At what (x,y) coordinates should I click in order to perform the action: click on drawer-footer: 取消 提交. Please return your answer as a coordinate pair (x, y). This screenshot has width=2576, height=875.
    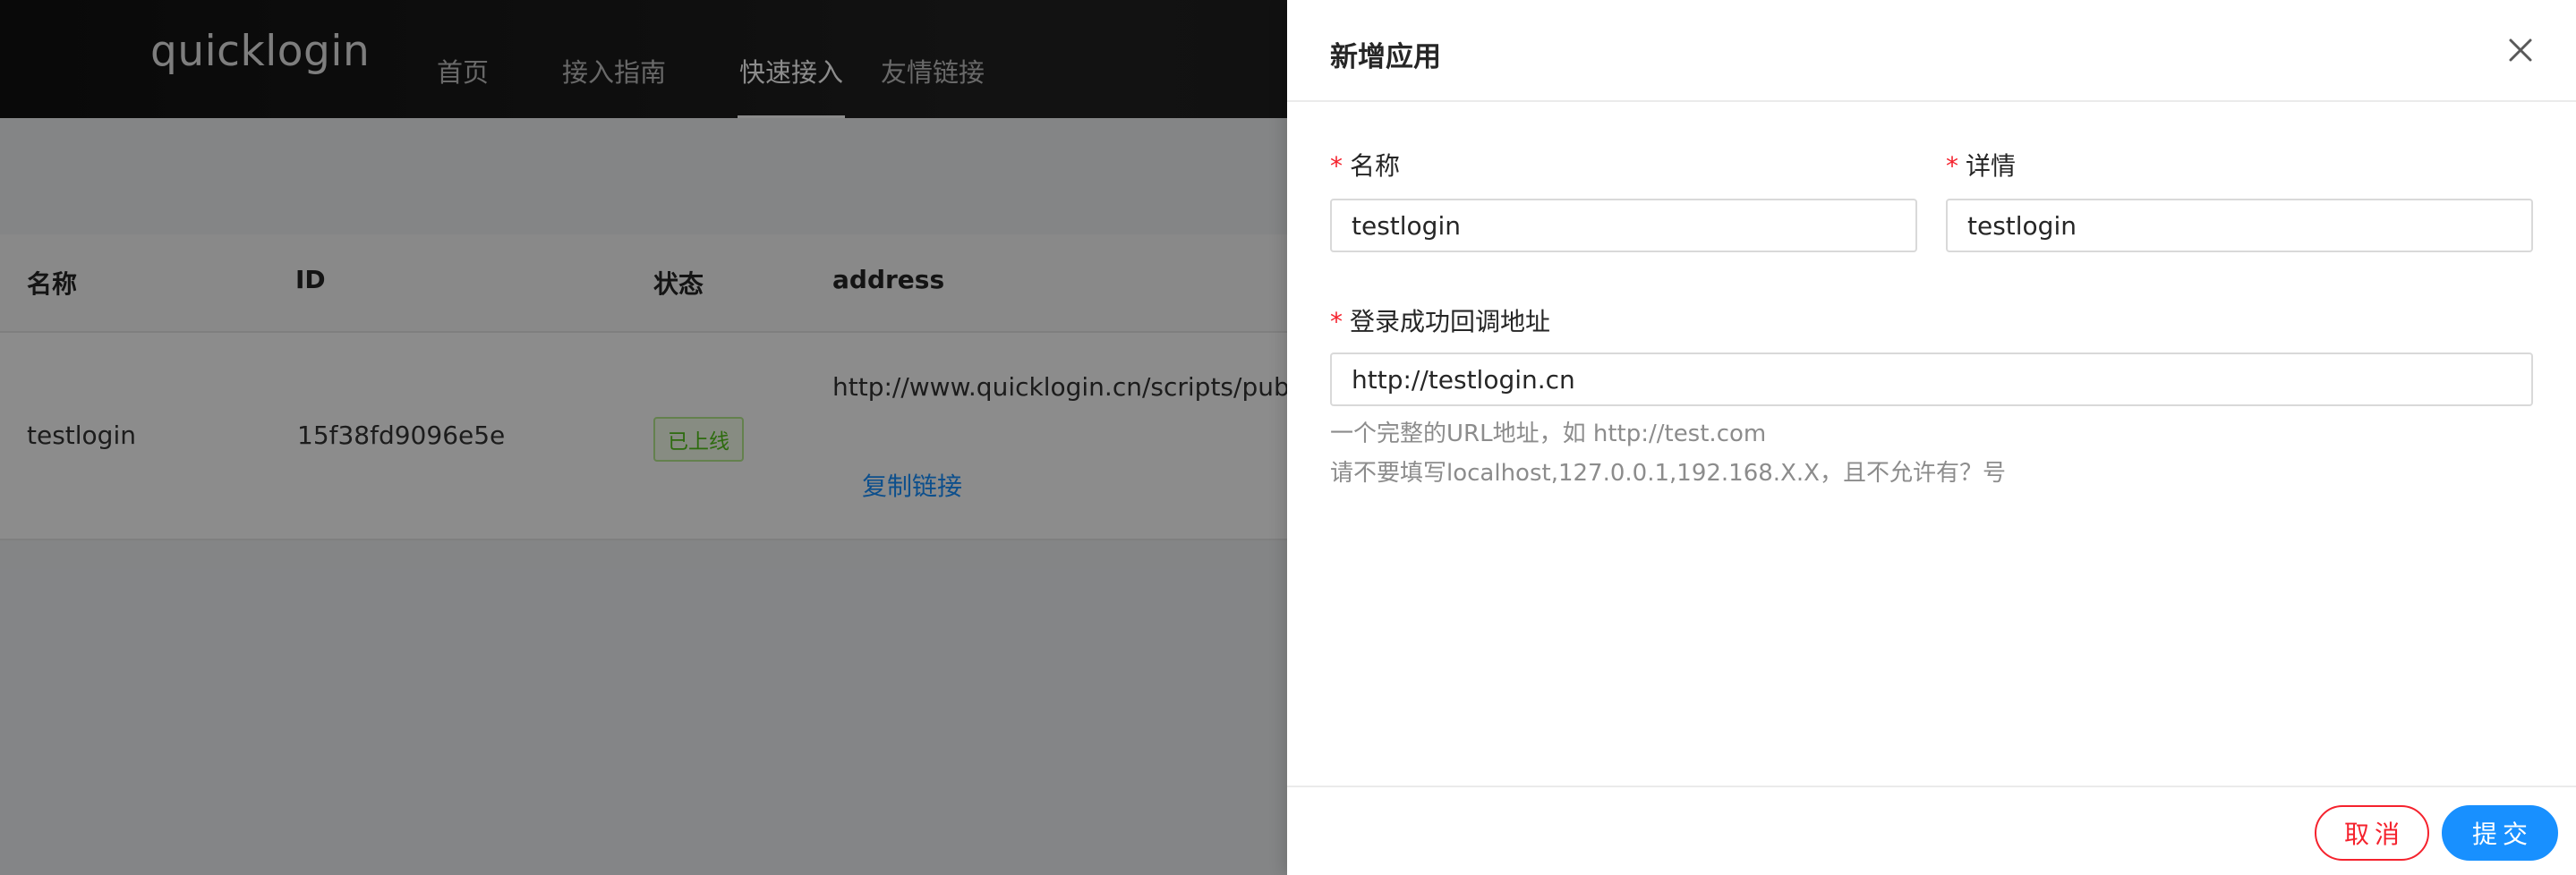
    Looking at the image, I should click on (1931, 830).